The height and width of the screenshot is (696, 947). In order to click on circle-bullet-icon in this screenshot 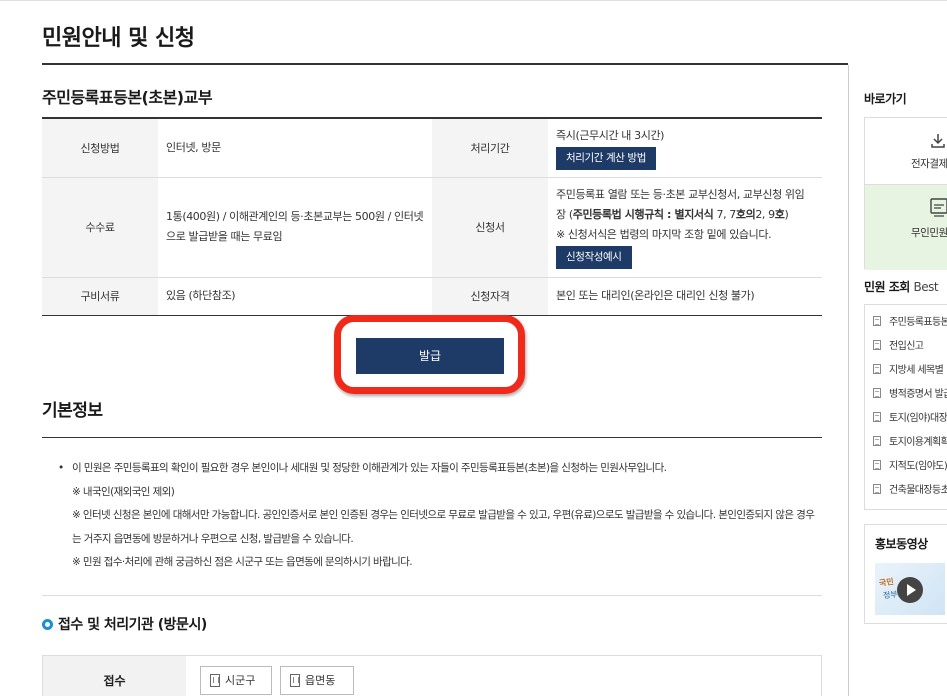, I will do `click(47, 624)`.